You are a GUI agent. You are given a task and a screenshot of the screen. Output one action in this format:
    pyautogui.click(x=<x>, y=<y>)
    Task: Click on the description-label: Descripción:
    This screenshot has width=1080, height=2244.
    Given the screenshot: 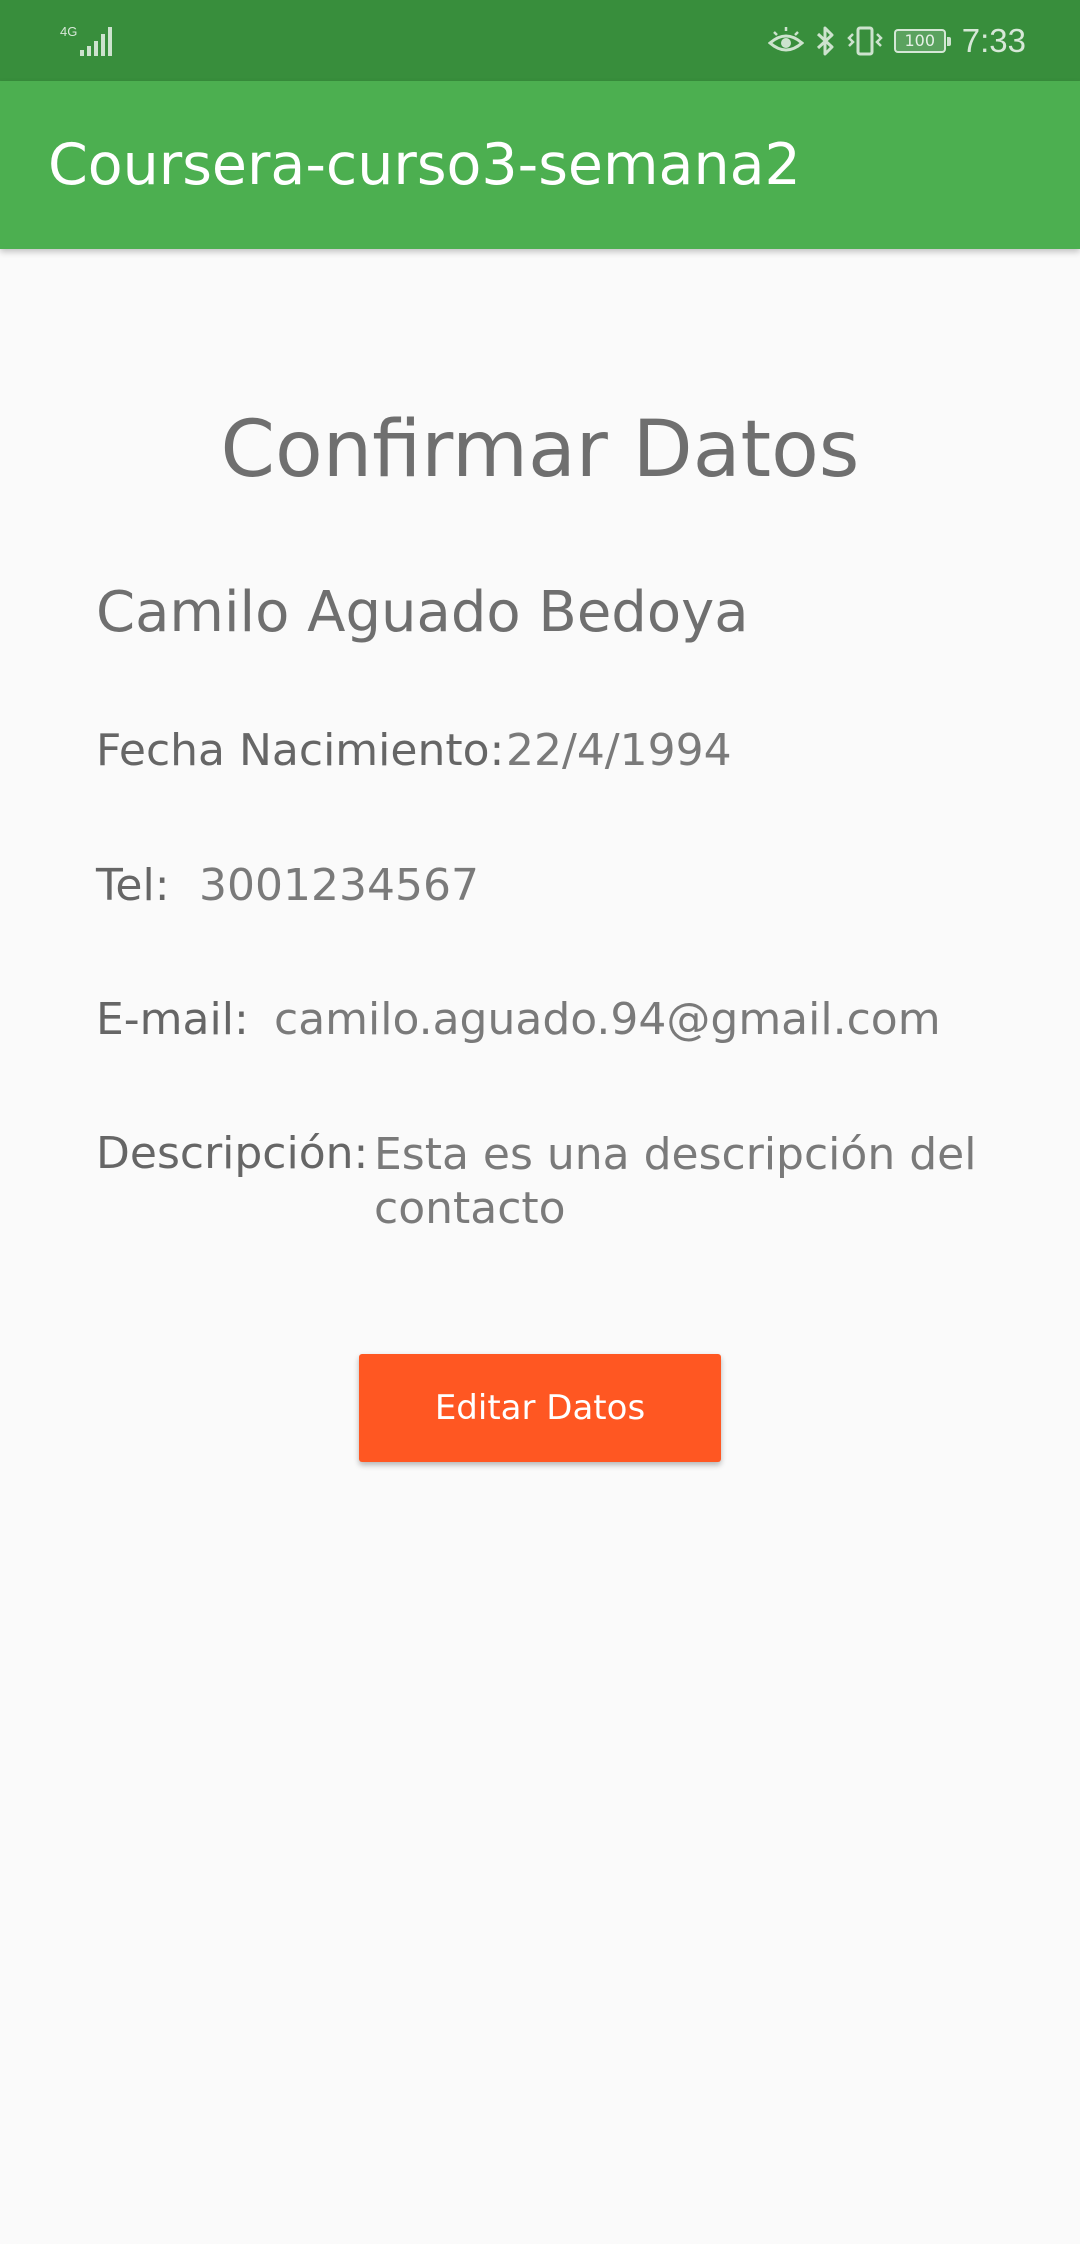 What is the action you would take?
    pyautogui.click(x=232, y=1153)
    